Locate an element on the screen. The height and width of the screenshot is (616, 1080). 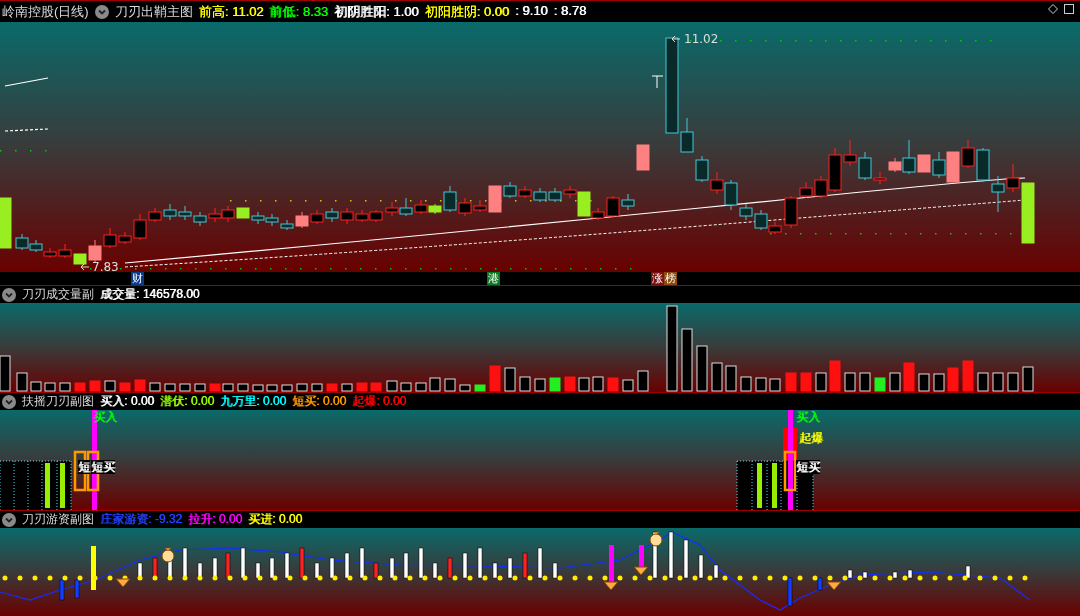
indicator-value: 初阳胜阴: 0.00 is located at coordinates (467, 11).